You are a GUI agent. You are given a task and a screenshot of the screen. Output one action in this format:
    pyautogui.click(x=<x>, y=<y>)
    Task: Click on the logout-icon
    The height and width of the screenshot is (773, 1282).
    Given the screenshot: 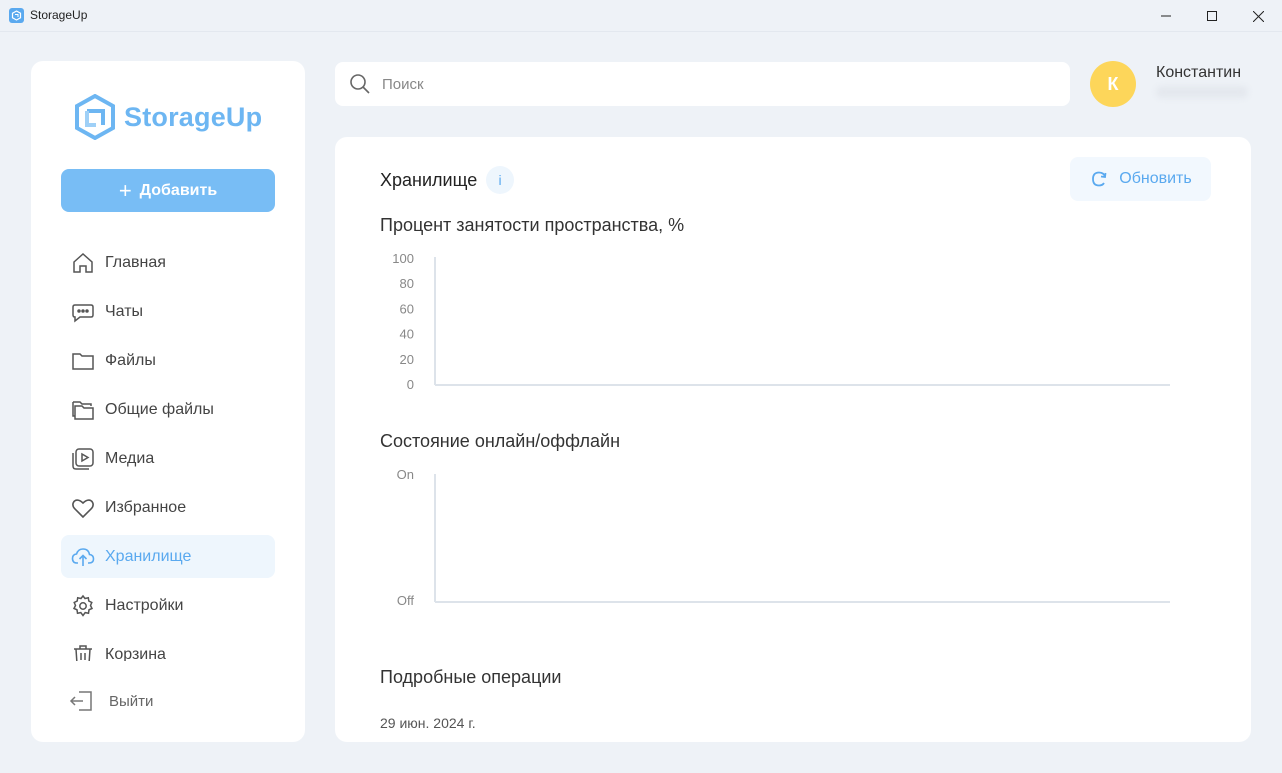 What is the action you would take?
    pyautogui.click(x=82, y=701)
    